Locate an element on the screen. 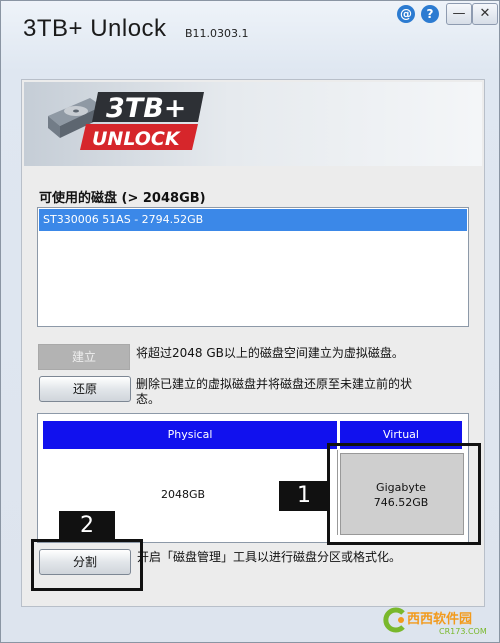 Image resolution: width=500 pixels, height=643 pixels. watermark-logo-icon is located at coordinates (394, 620).